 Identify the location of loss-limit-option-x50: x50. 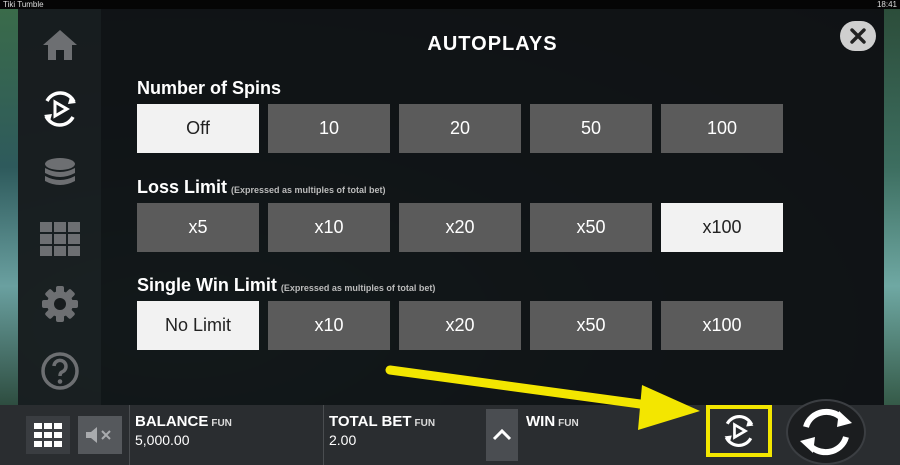
(591, 227).